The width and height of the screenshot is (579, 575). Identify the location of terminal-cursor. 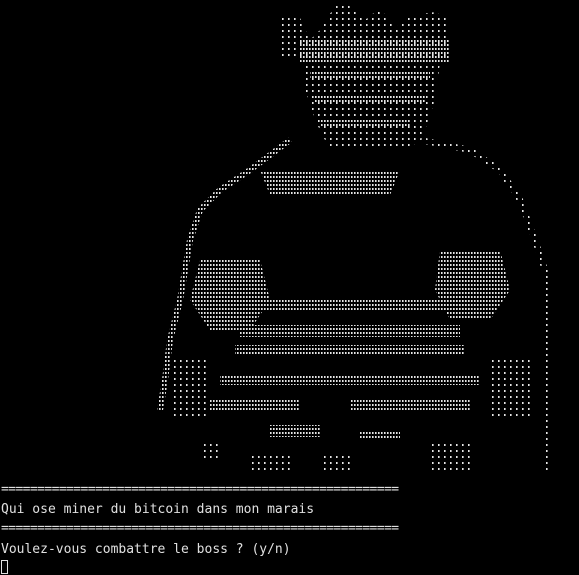
(4, 567).